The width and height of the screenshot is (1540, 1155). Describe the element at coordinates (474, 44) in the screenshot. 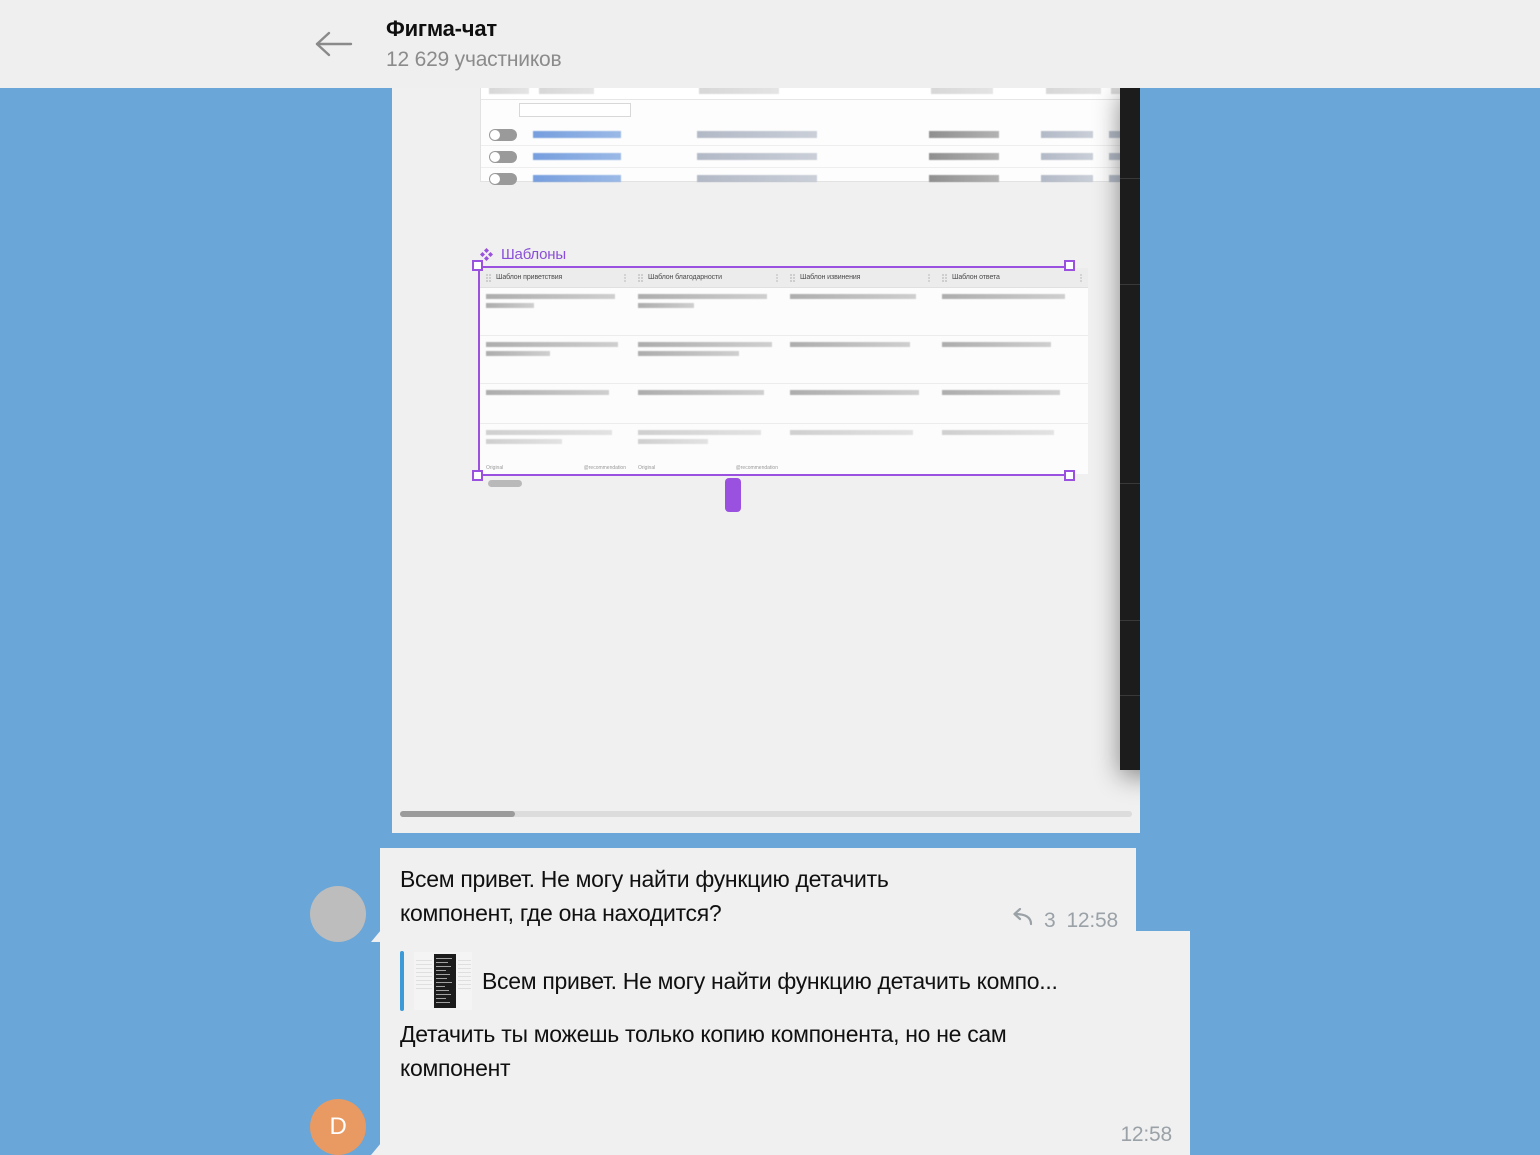

I see `header-titles: Фигма-чат 12 629 участников` at that location.